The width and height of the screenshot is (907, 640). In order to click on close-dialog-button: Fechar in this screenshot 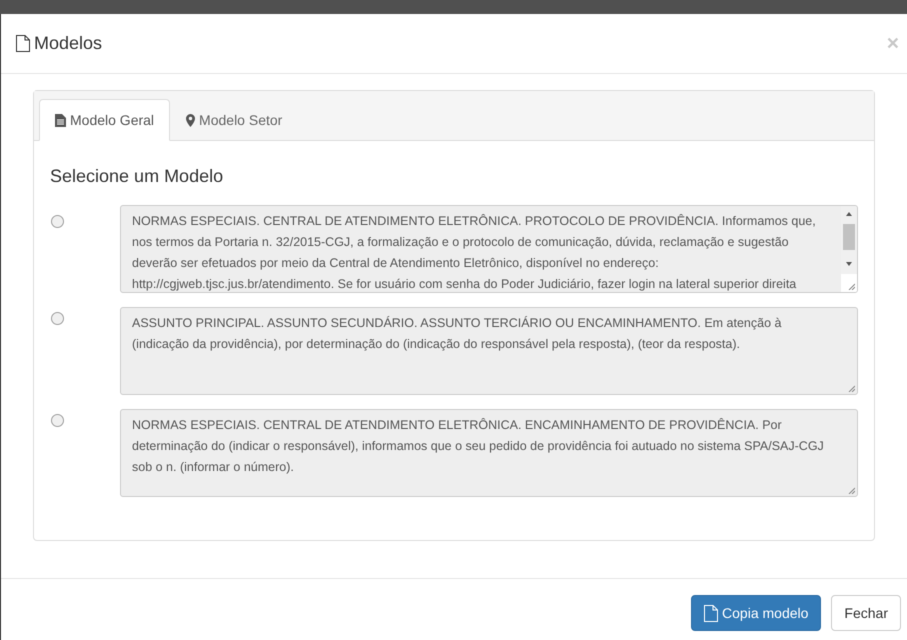, I will do `click(866, 613)`.